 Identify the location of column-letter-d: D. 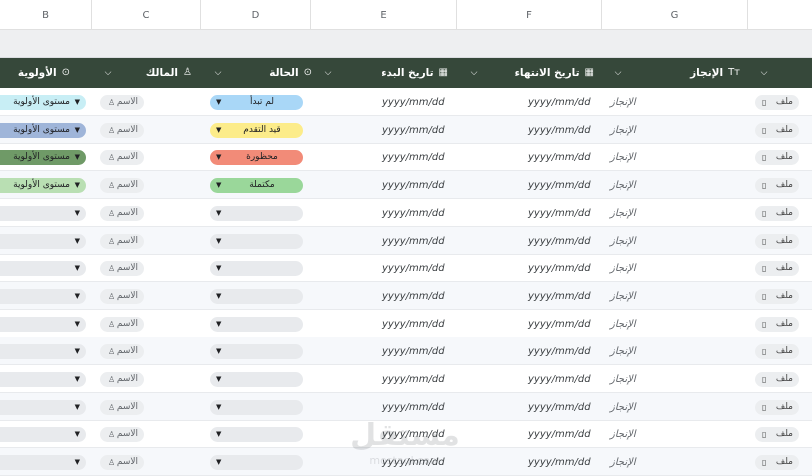
(256, 15).